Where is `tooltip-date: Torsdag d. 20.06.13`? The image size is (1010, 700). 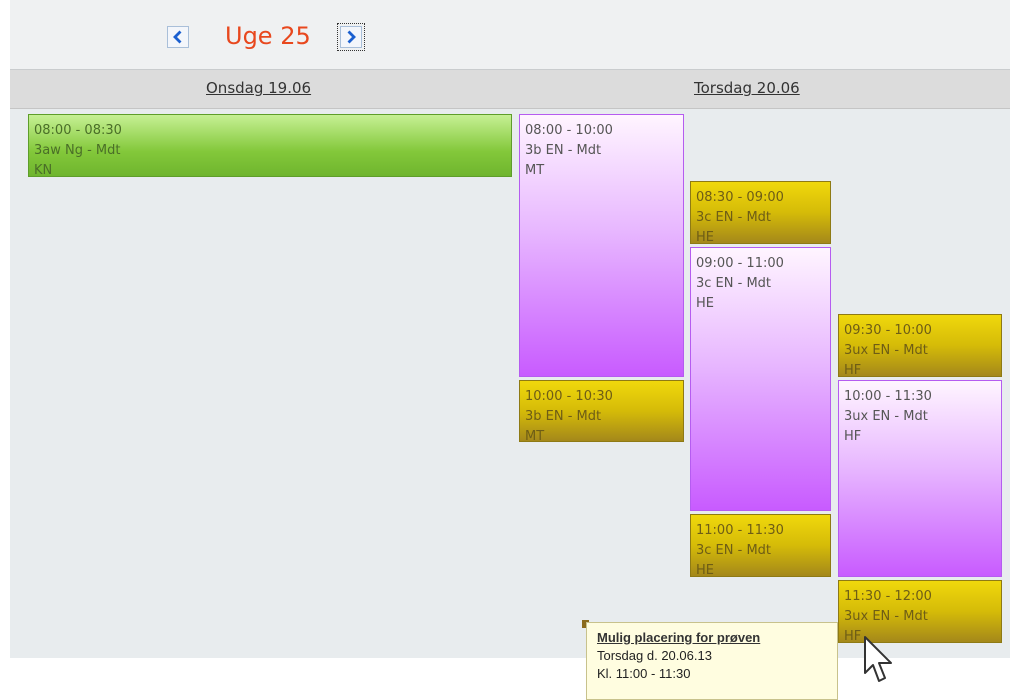 tooltip-date: Torsdag d. 20.06.13 is located at coordinates (654, 655).